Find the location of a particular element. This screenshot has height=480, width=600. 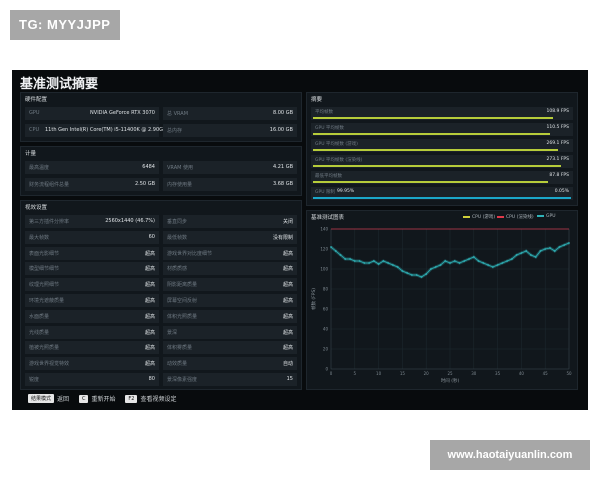

setting-row: 植被光照质量 超高 is located at coordinates (92, 348).